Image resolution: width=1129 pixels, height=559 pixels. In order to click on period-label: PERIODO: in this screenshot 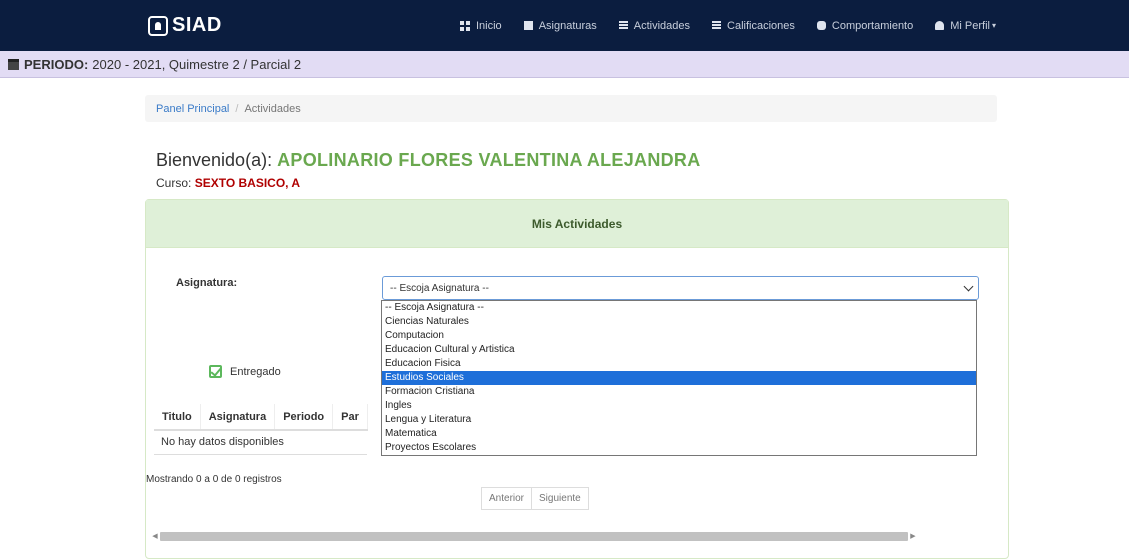, I will do `click(56, 64)`.